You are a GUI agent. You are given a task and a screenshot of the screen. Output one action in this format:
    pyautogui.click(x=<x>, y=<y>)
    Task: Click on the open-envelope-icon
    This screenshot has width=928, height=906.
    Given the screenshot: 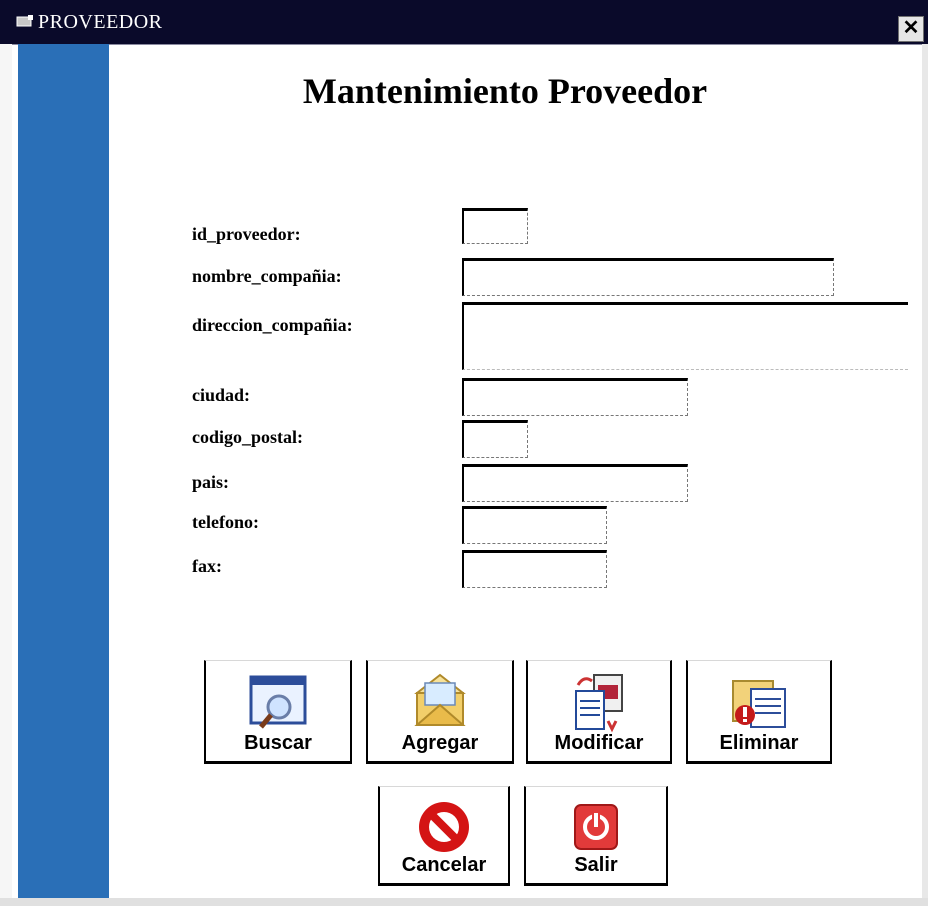 What is the action you would take?
    pyautogui.click(x=440, y=699)
    